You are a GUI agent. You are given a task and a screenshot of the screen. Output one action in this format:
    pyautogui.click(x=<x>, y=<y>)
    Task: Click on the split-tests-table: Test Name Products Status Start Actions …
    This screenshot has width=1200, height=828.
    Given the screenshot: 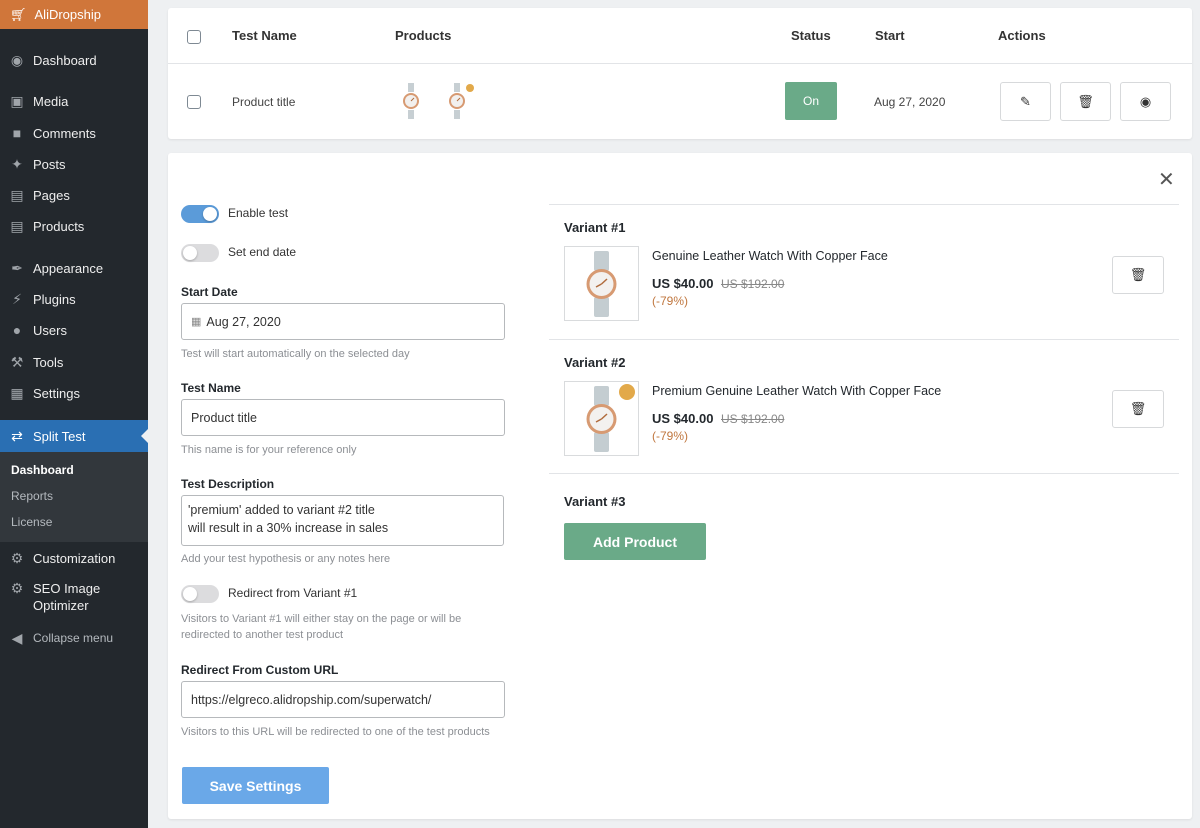 What is the action you would take?
    pyautogui.click(x=680, y=73)
    